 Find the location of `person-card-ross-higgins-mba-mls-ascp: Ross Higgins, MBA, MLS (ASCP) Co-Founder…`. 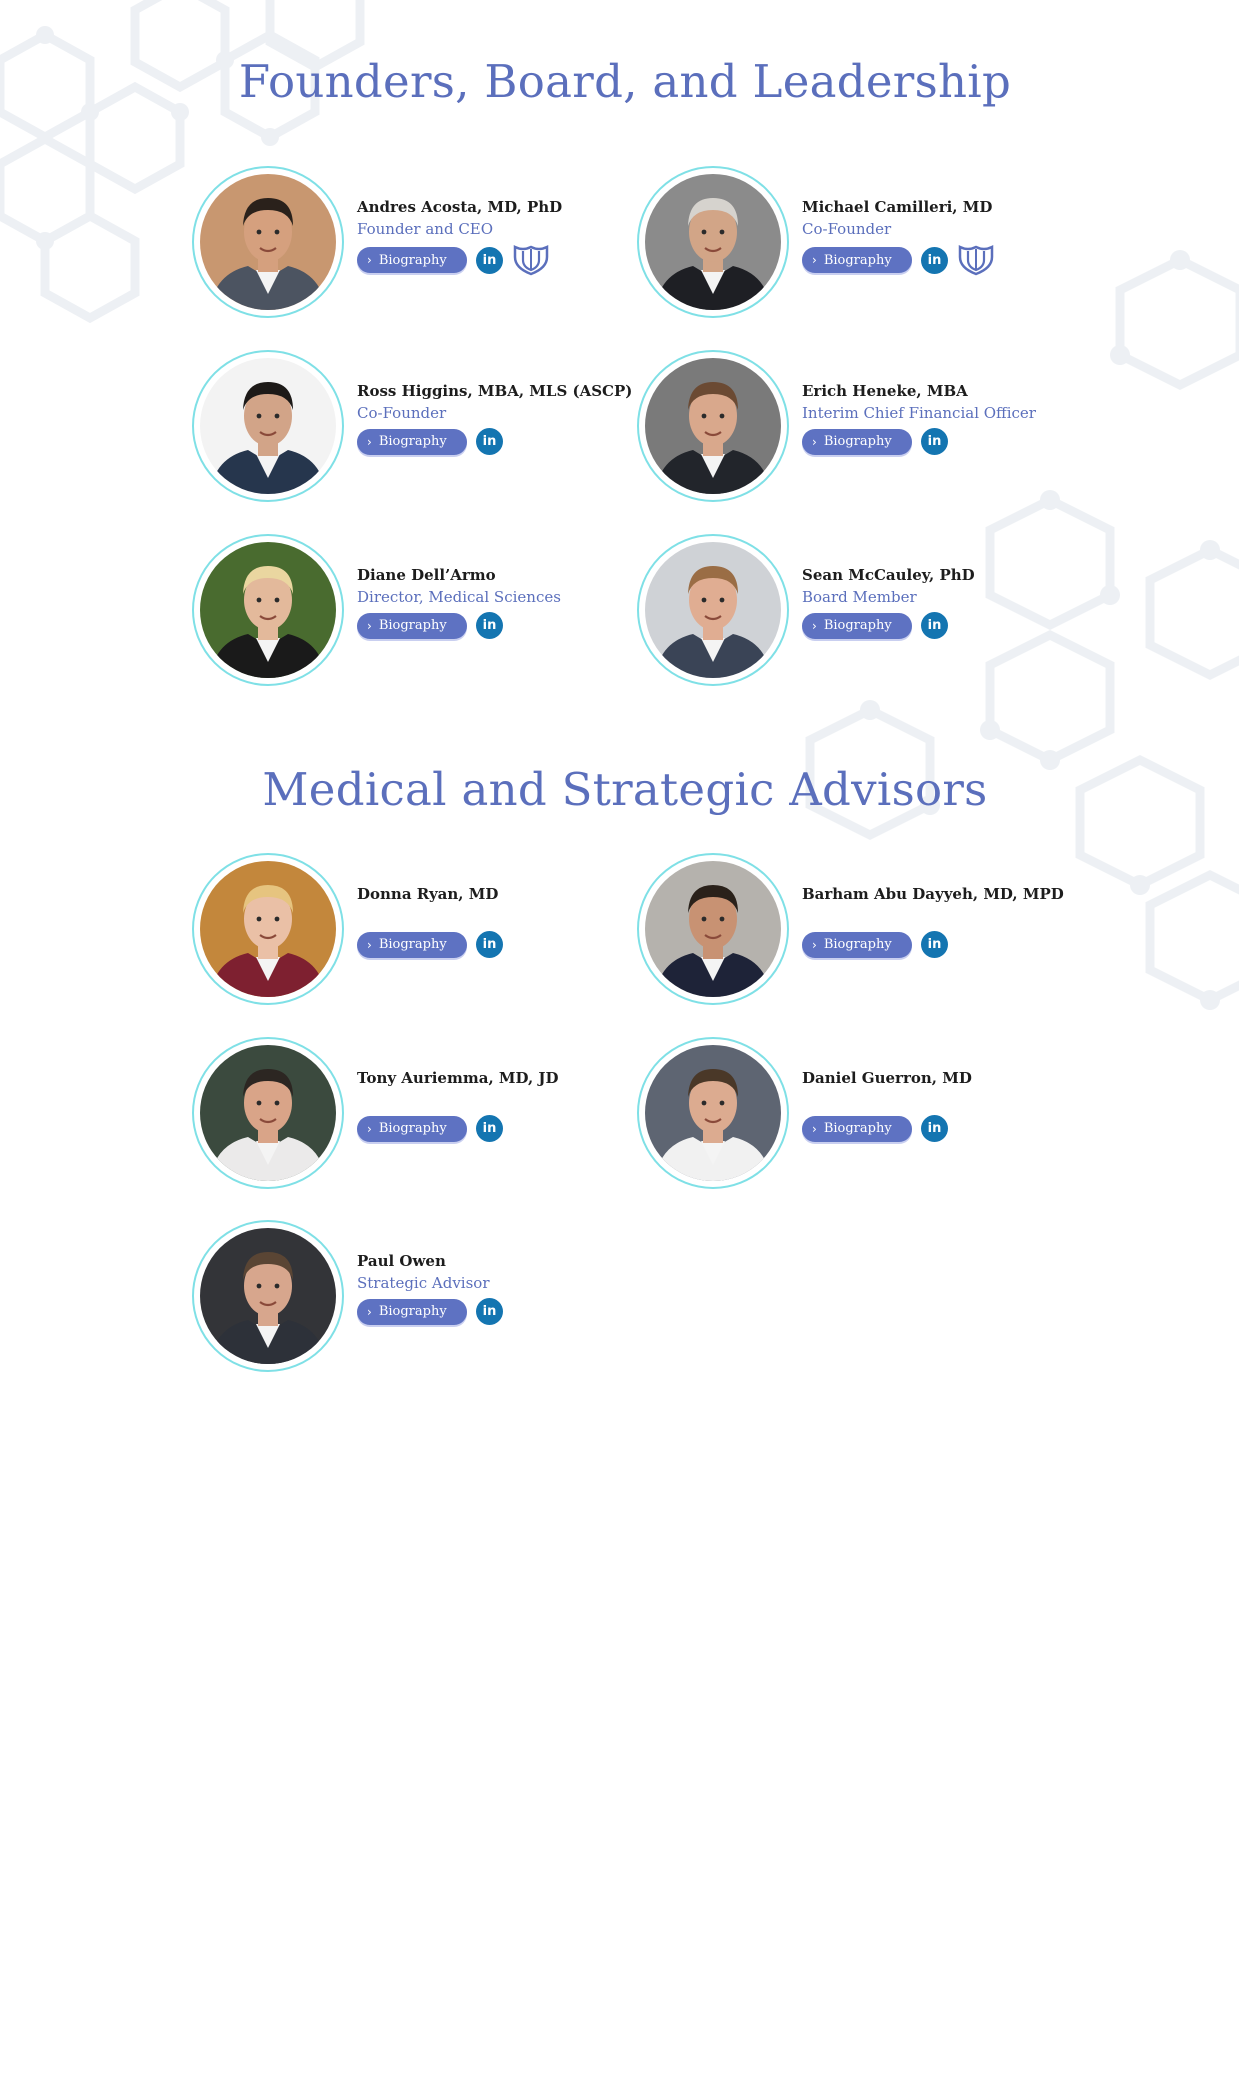

person-card-ross-higgins-mba-mls-ascp: Ross Higgins, MBA, MLS (ASCP) Co-Founder… is located at coordinates (412, 430).